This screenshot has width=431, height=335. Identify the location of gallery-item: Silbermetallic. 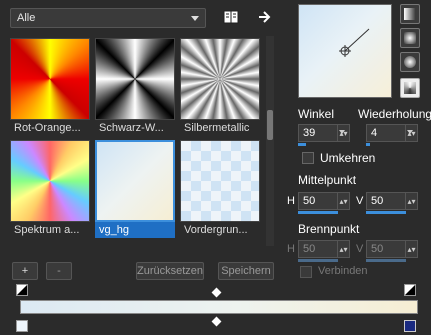
(220, 87).